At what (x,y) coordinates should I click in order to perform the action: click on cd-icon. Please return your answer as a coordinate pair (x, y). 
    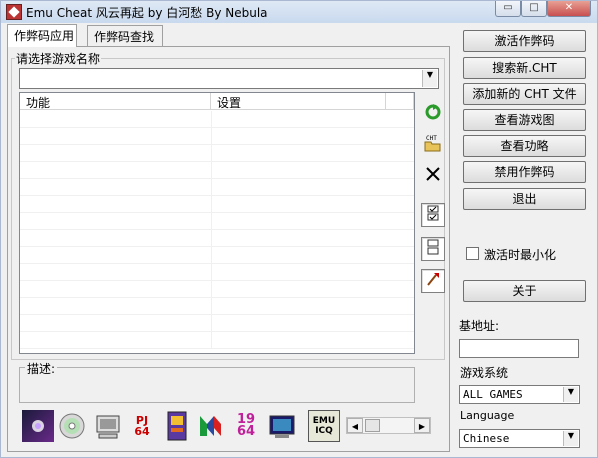
    Looking at the image, I should click on (72, 426).